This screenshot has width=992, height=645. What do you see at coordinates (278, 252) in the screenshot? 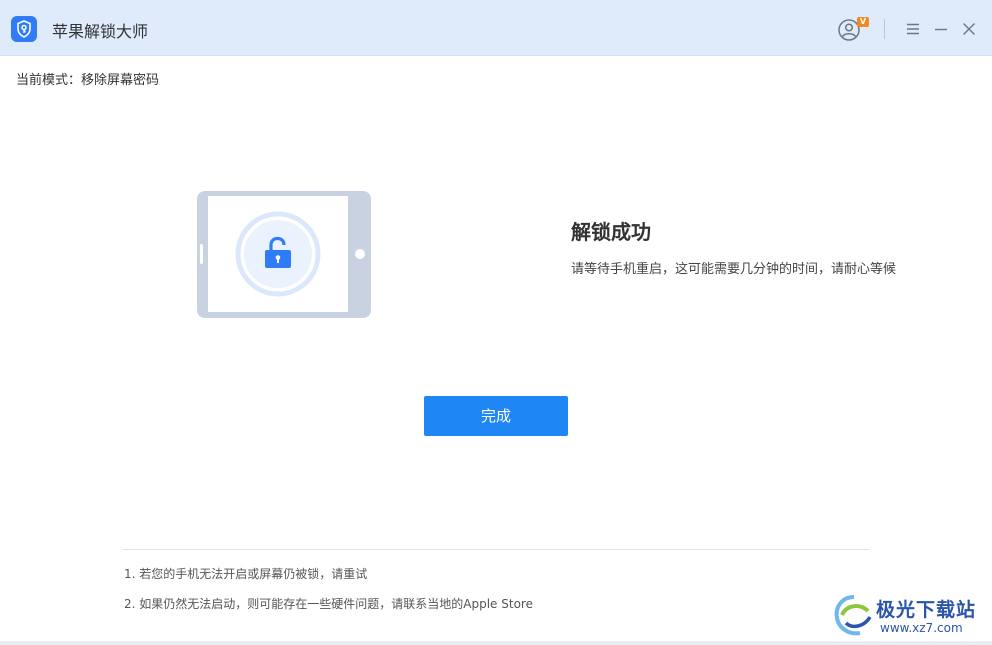
I see `unlocked-padlock-icon` at bounding box center [278, 252].